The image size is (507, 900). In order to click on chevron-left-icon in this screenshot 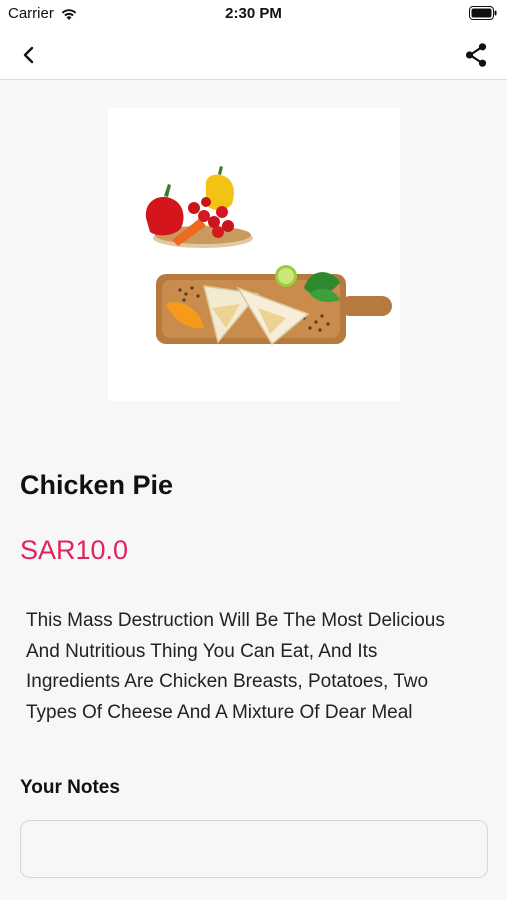, I will do `click(28, 55)`.